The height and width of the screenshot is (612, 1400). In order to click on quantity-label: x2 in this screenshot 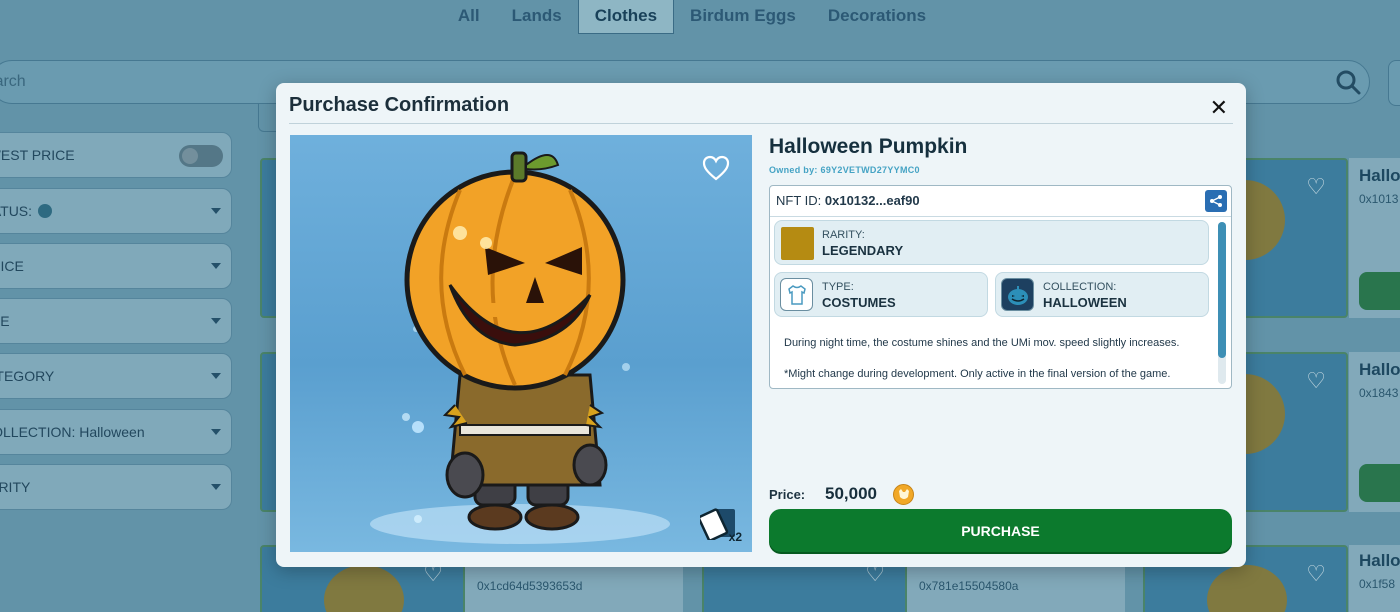, I will do `click(735, 537)`.